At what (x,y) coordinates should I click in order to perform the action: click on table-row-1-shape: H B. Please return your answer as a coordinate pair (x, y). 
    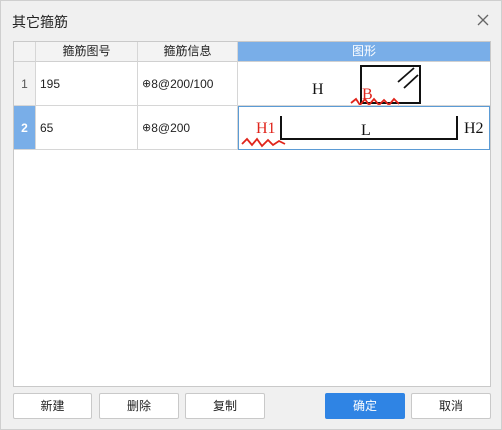
    Looking at the image, I should click on (364, 84).